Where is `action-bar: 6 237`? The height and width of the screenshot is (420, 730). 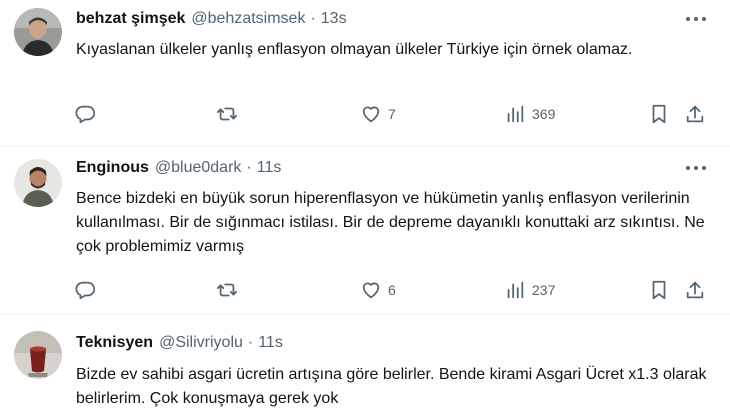
action-bar: 6 237 is located at coordinates (395, 290).